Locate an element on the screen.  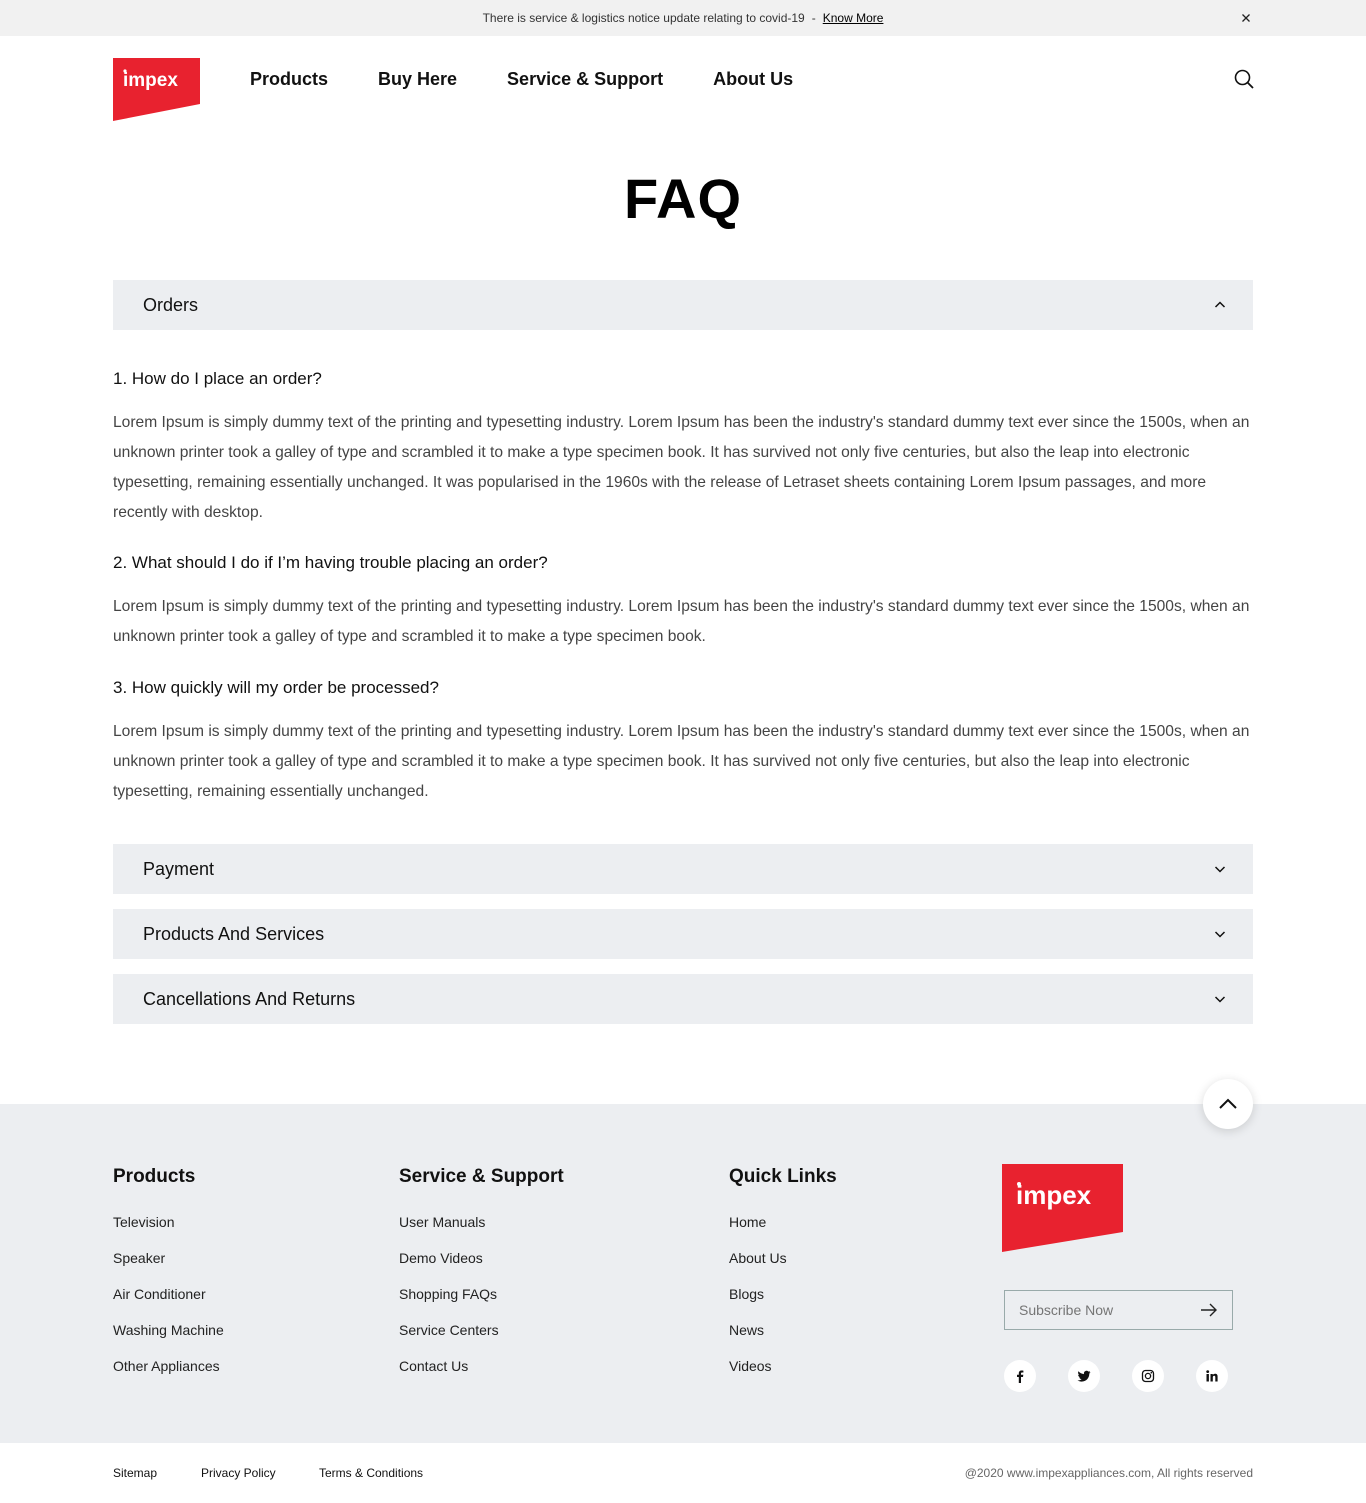
close-icon is located at coordinates (1246, 18).